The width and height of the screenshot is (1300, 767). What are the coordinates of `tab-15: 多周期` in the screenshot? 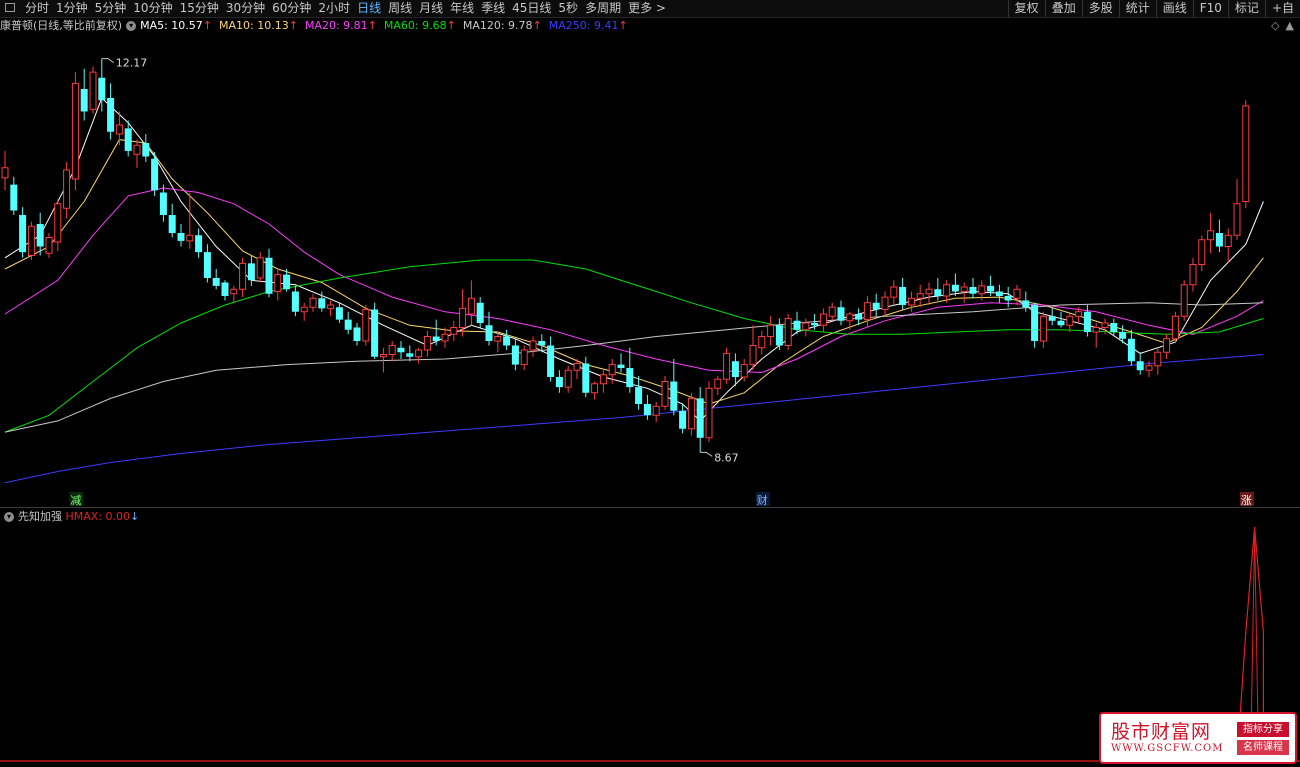 It's located at (603, 8).